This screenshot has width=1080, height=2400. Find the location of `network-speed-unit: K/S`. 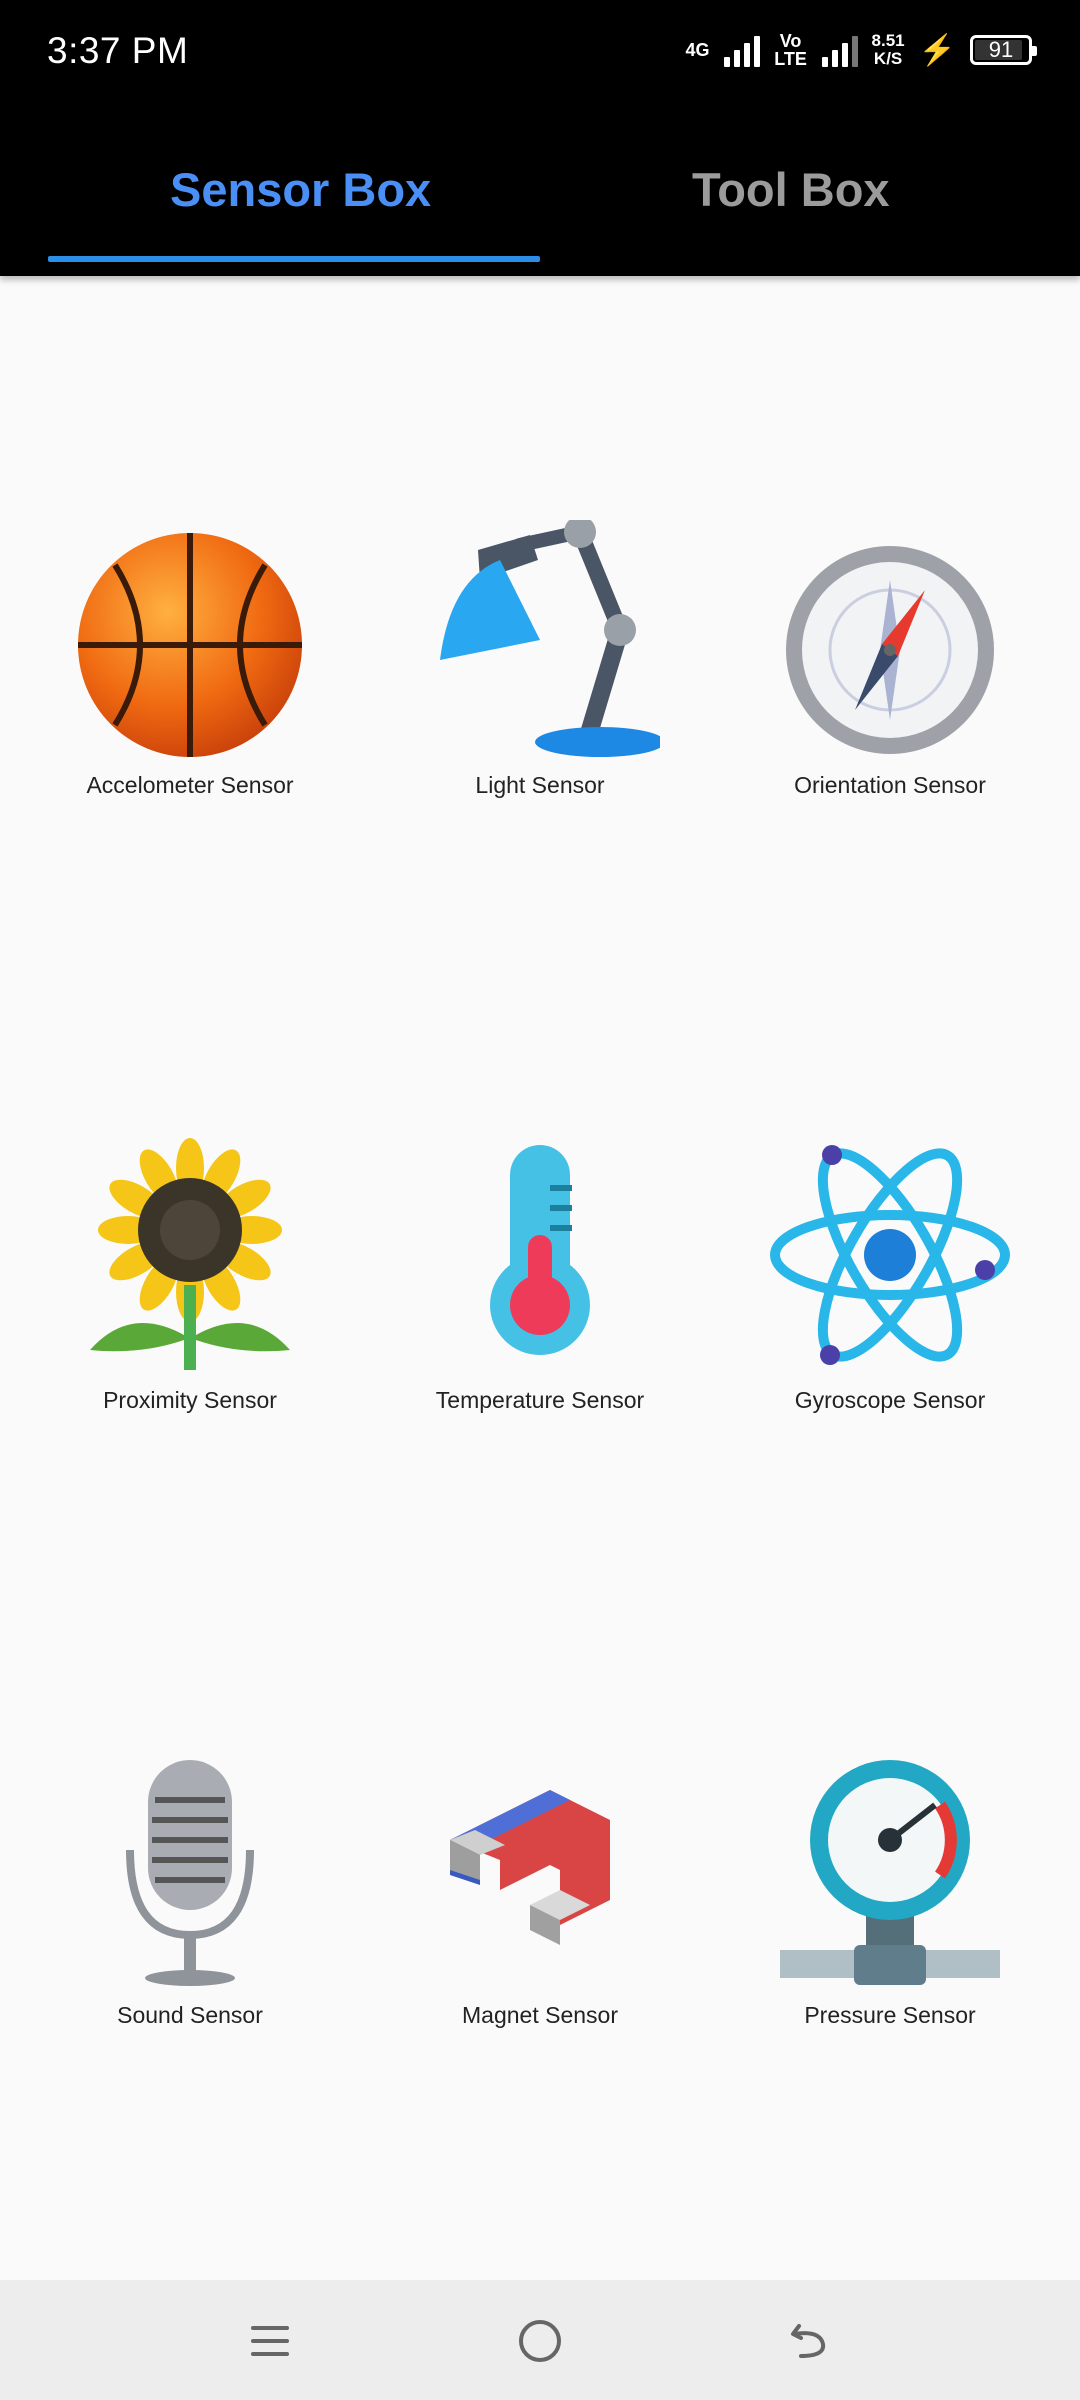

network-speed-unit: K/S is located at coordinates (888, 58).